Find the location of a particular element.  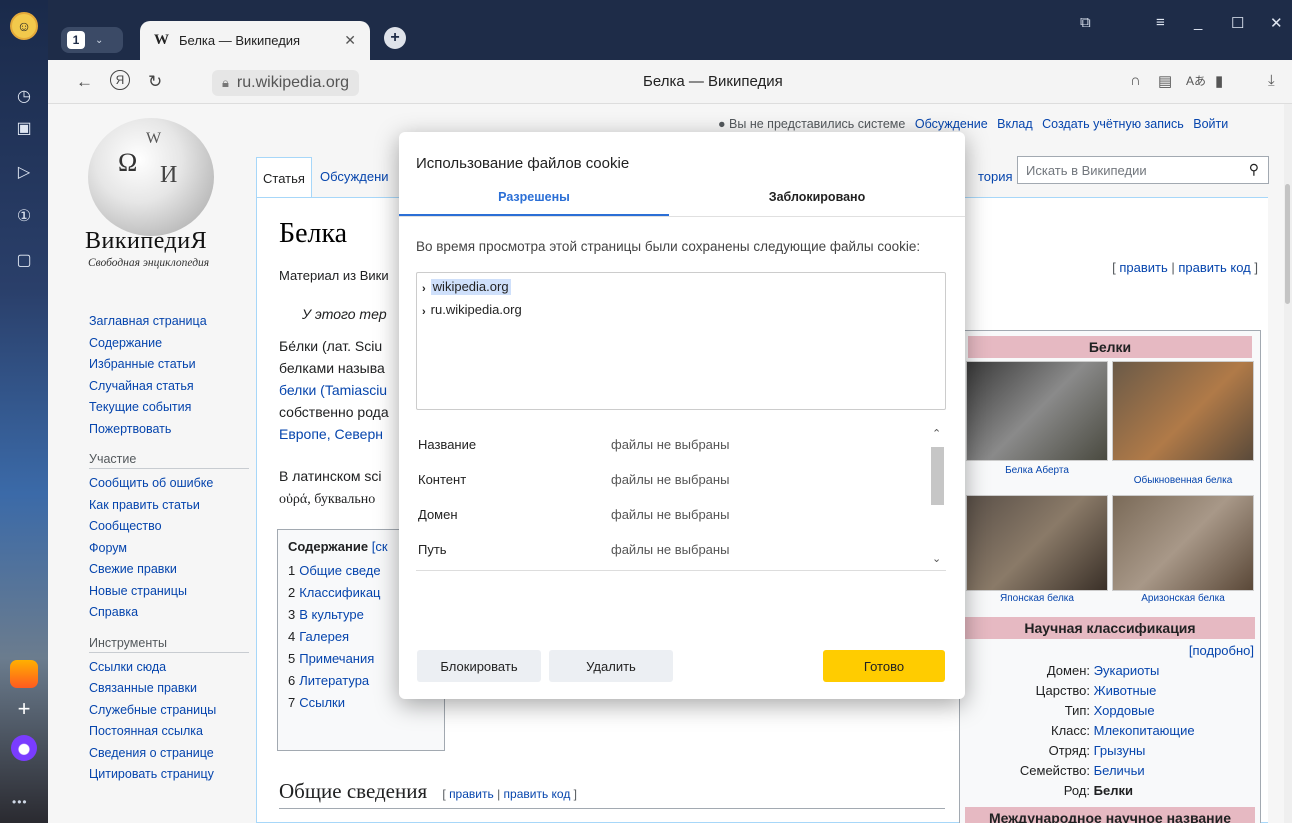

taxonomy-value: Животные is located at coordinates (1125, 690).